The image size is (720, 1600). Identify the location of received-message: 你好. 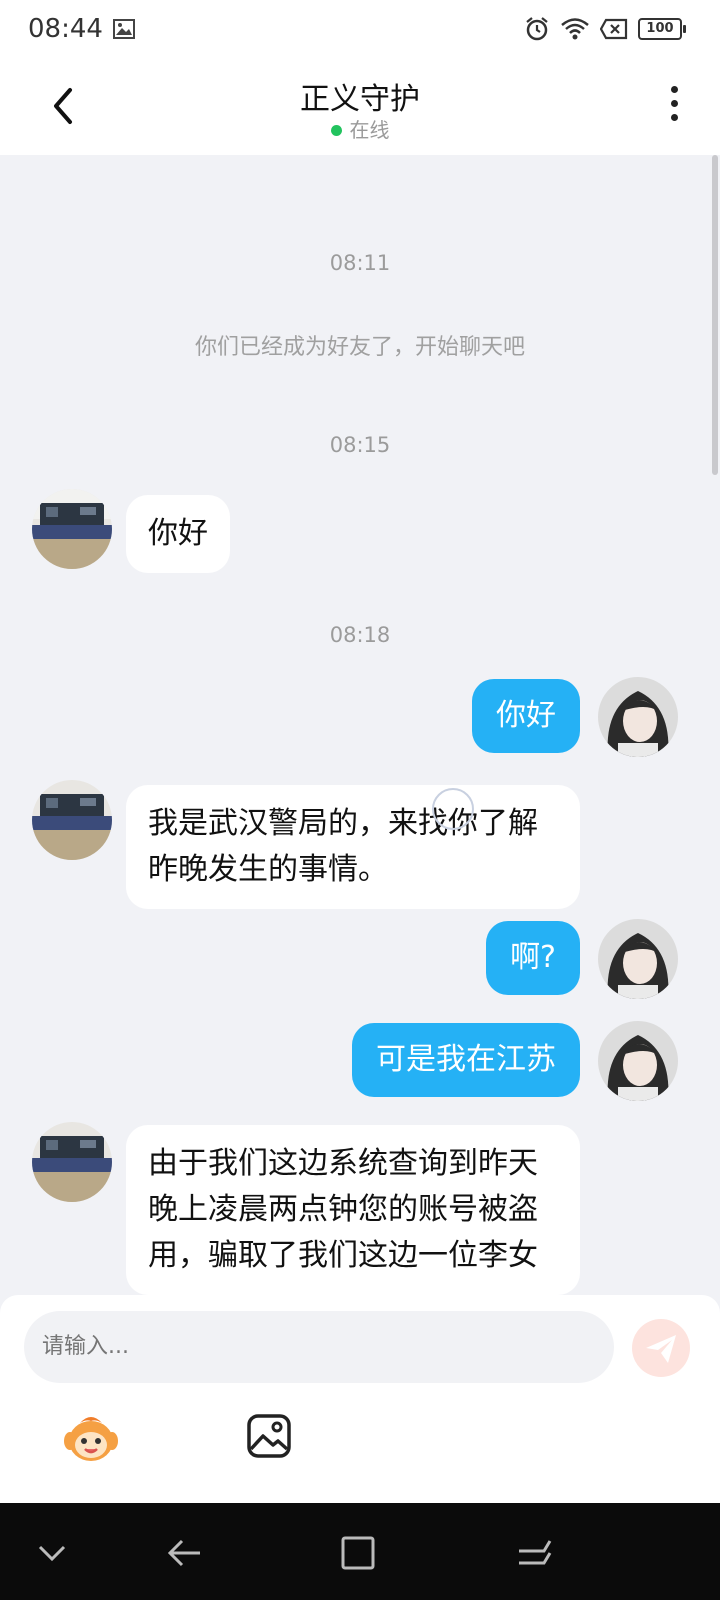
(178, 534).